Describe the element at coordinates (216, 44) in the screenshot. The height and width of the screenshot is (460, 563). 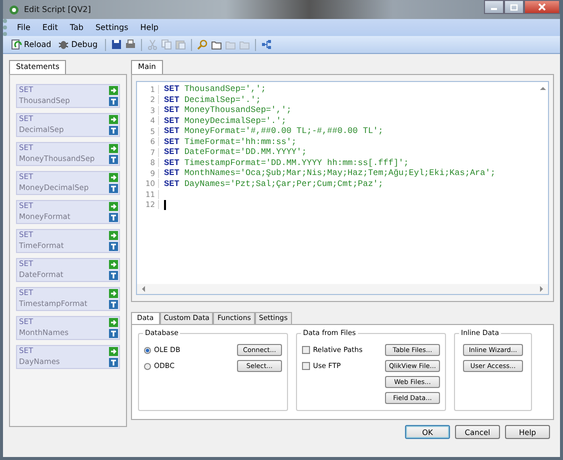
I see `folder-icon` at that location.